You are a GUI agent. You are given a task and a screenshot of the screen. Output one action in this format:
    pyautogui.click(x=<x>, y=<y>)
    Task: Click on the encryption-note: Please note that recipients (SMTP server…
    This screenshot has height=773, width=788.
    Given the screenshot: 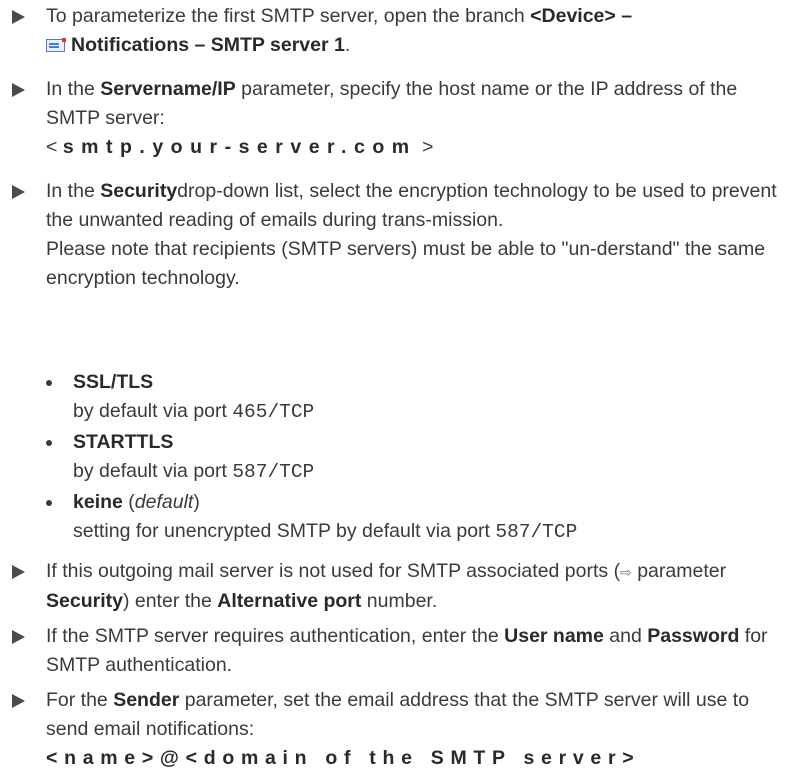 What is the action you would take?
    pyautogui.click(x=406, y=263)
    